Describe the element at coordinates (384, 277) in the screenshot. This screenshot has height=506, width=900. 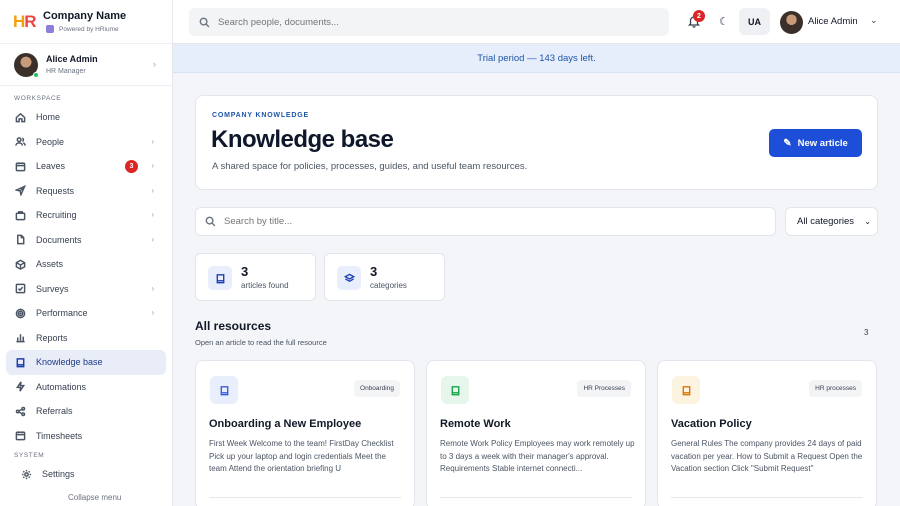
I see `stat-categories: 3 categories` at that location.